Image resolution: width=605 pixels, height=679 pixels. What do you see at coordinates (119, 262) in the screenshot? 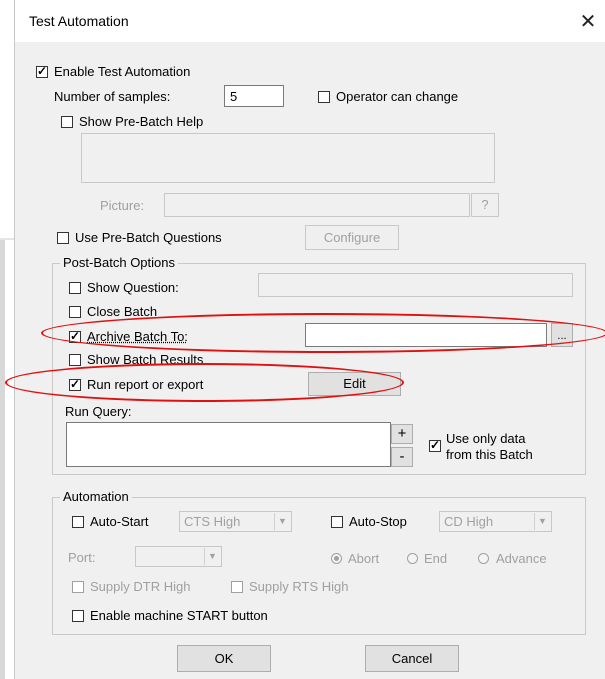
I see `post-batch-options-title: Post-Batch Options` at bounding box center [119, 262].